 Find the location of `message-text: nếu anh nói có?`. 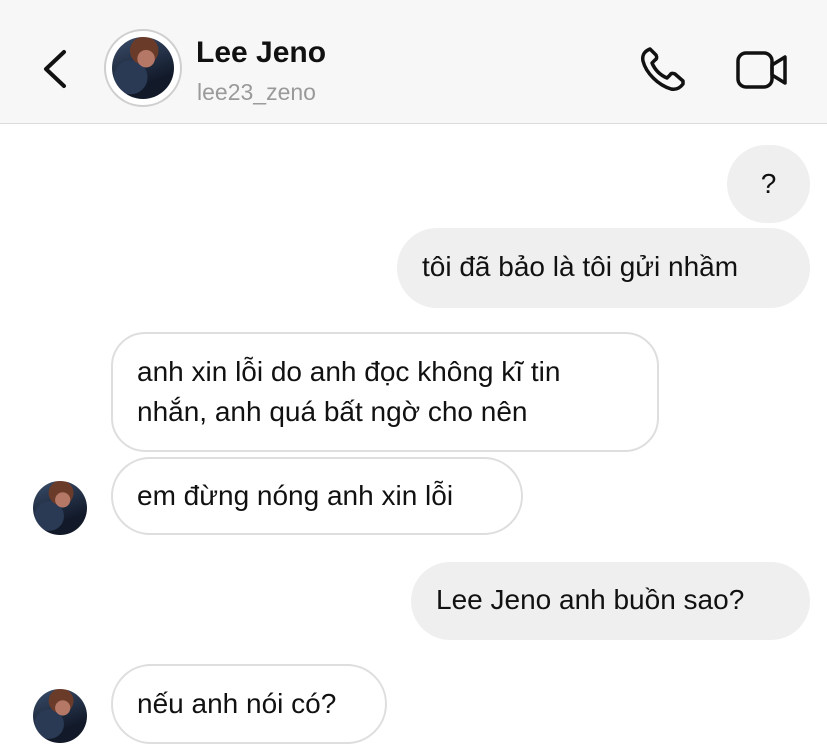

message-text: nếu anh nói có? is located at coordinates (237, 703).